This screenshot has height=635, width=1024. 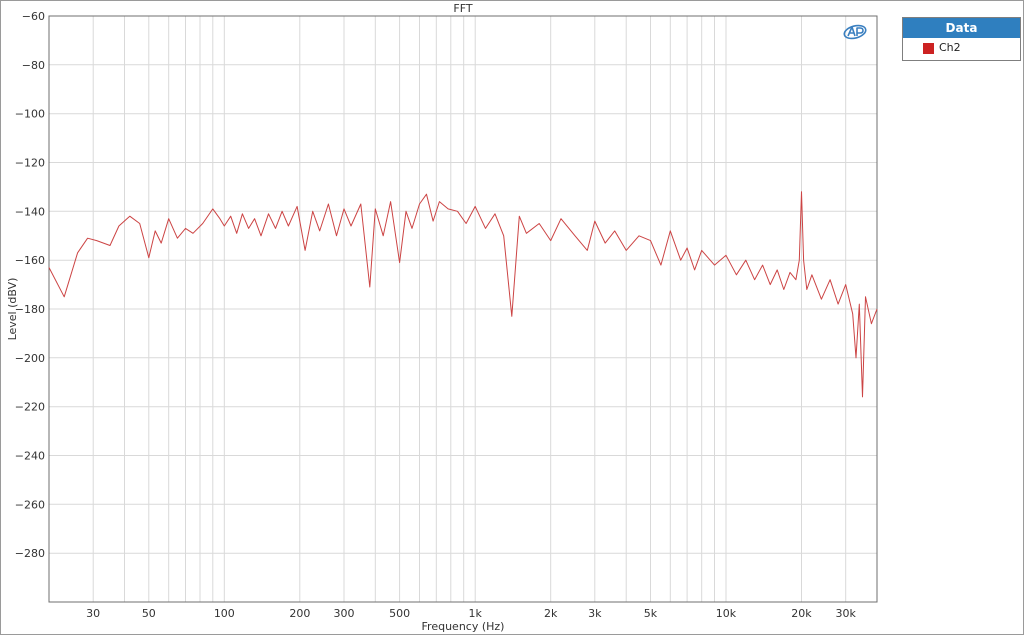 What do you see at coordinates (928, 48) in the screenshot?
I see `legend-swatch` at bounding box center [928, 48].